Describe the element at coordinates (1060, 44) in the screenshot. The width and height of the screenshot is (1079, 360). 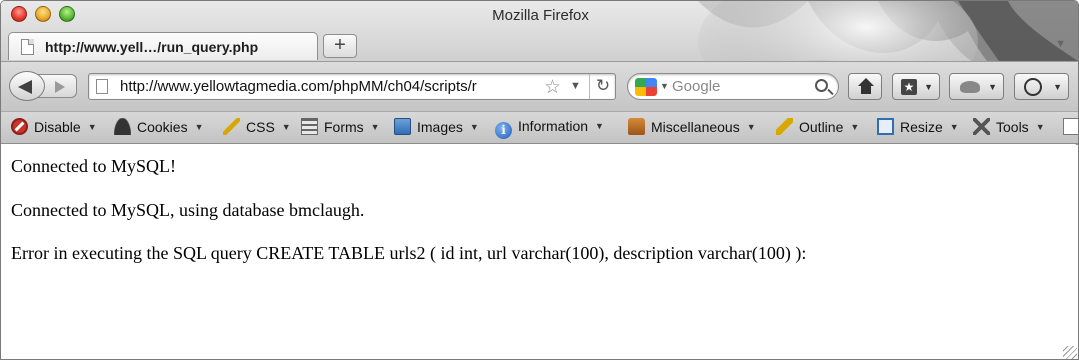
I see `tab-list-icon: ▼` at that location.